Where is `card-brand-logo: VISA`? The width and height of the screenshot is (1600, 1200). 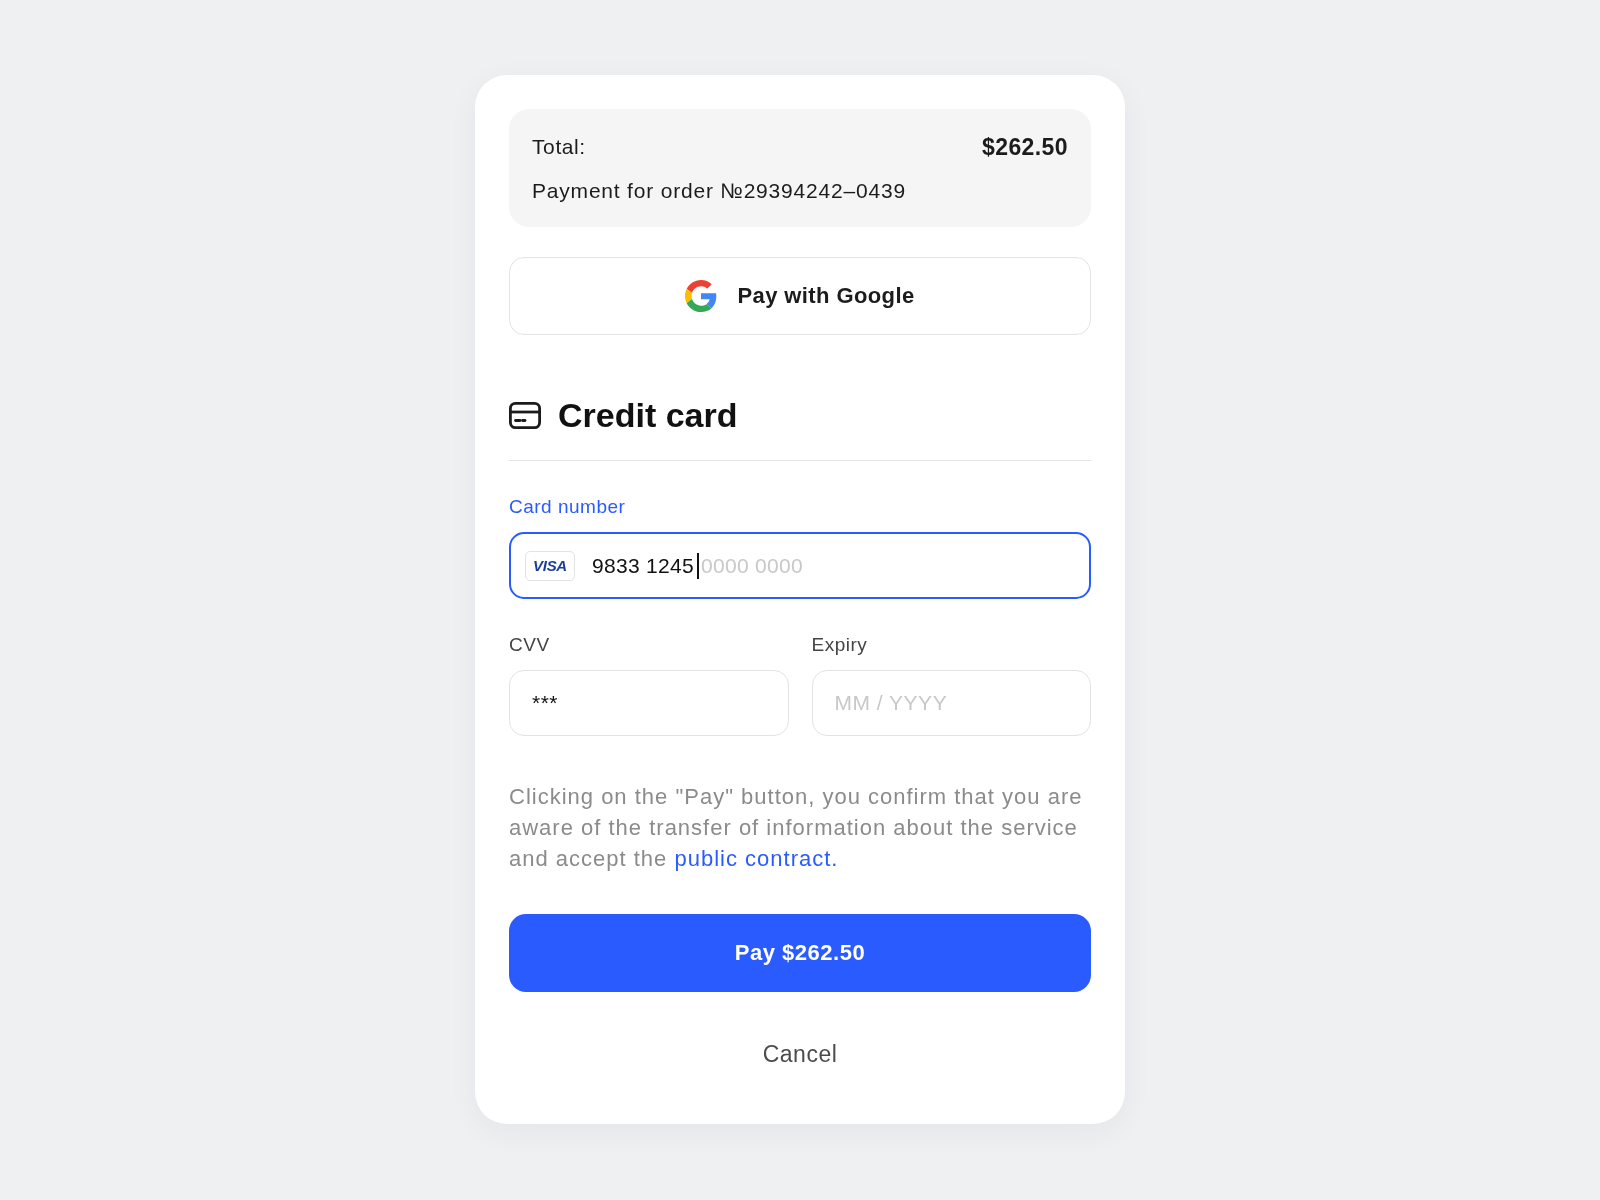
card-brand-logo: VISA is located at coordinates (550, 565).